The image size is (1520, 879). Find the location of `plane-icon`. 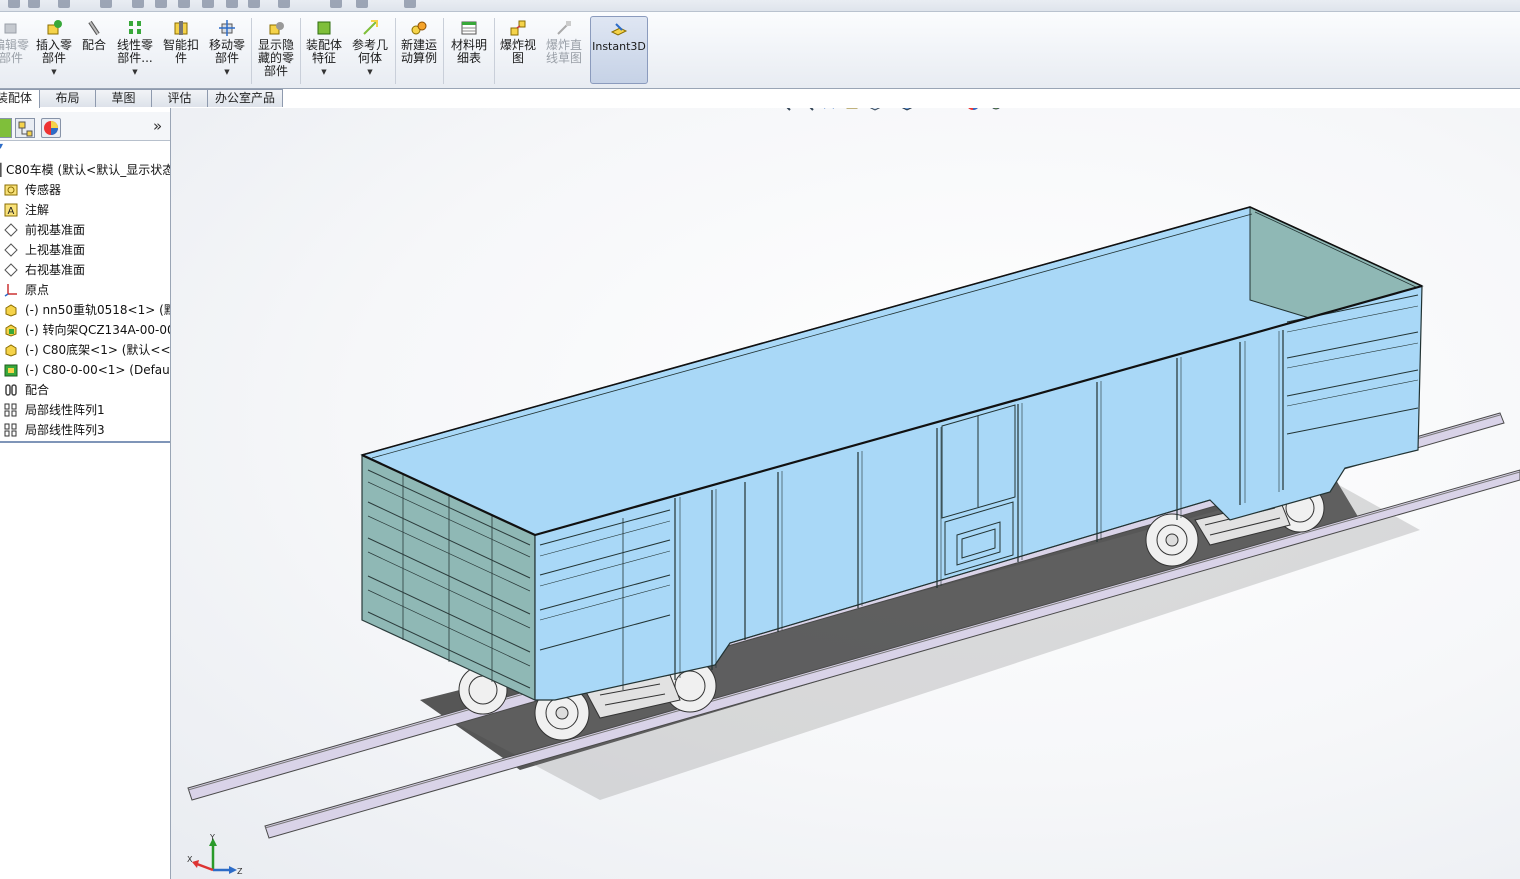

plane-icon is located at coordinates (11, 230).